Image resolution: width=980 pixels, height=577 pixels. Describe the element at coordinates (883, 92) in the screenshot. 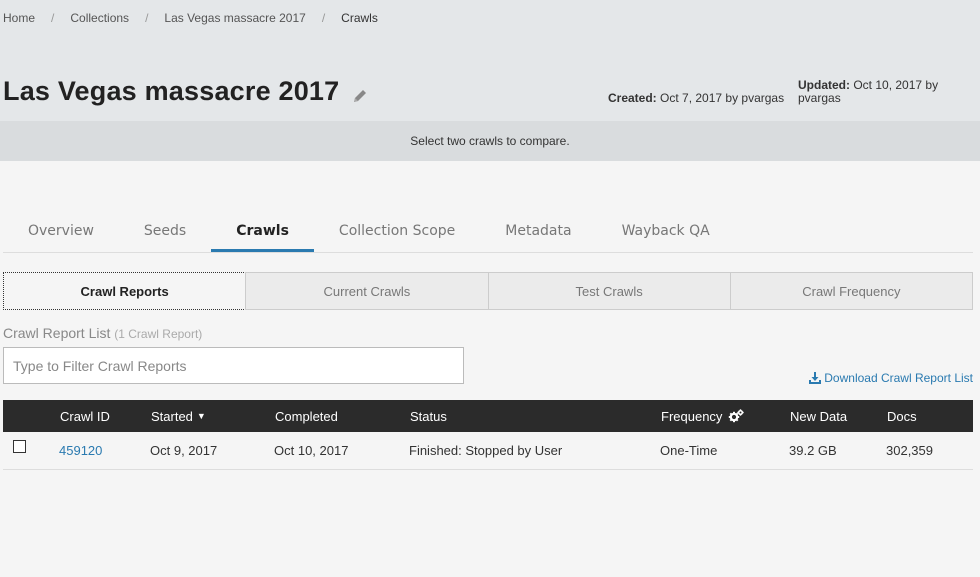

I see `updated-info: Updated: Oct 10, 2017 by pvargas` at that location.